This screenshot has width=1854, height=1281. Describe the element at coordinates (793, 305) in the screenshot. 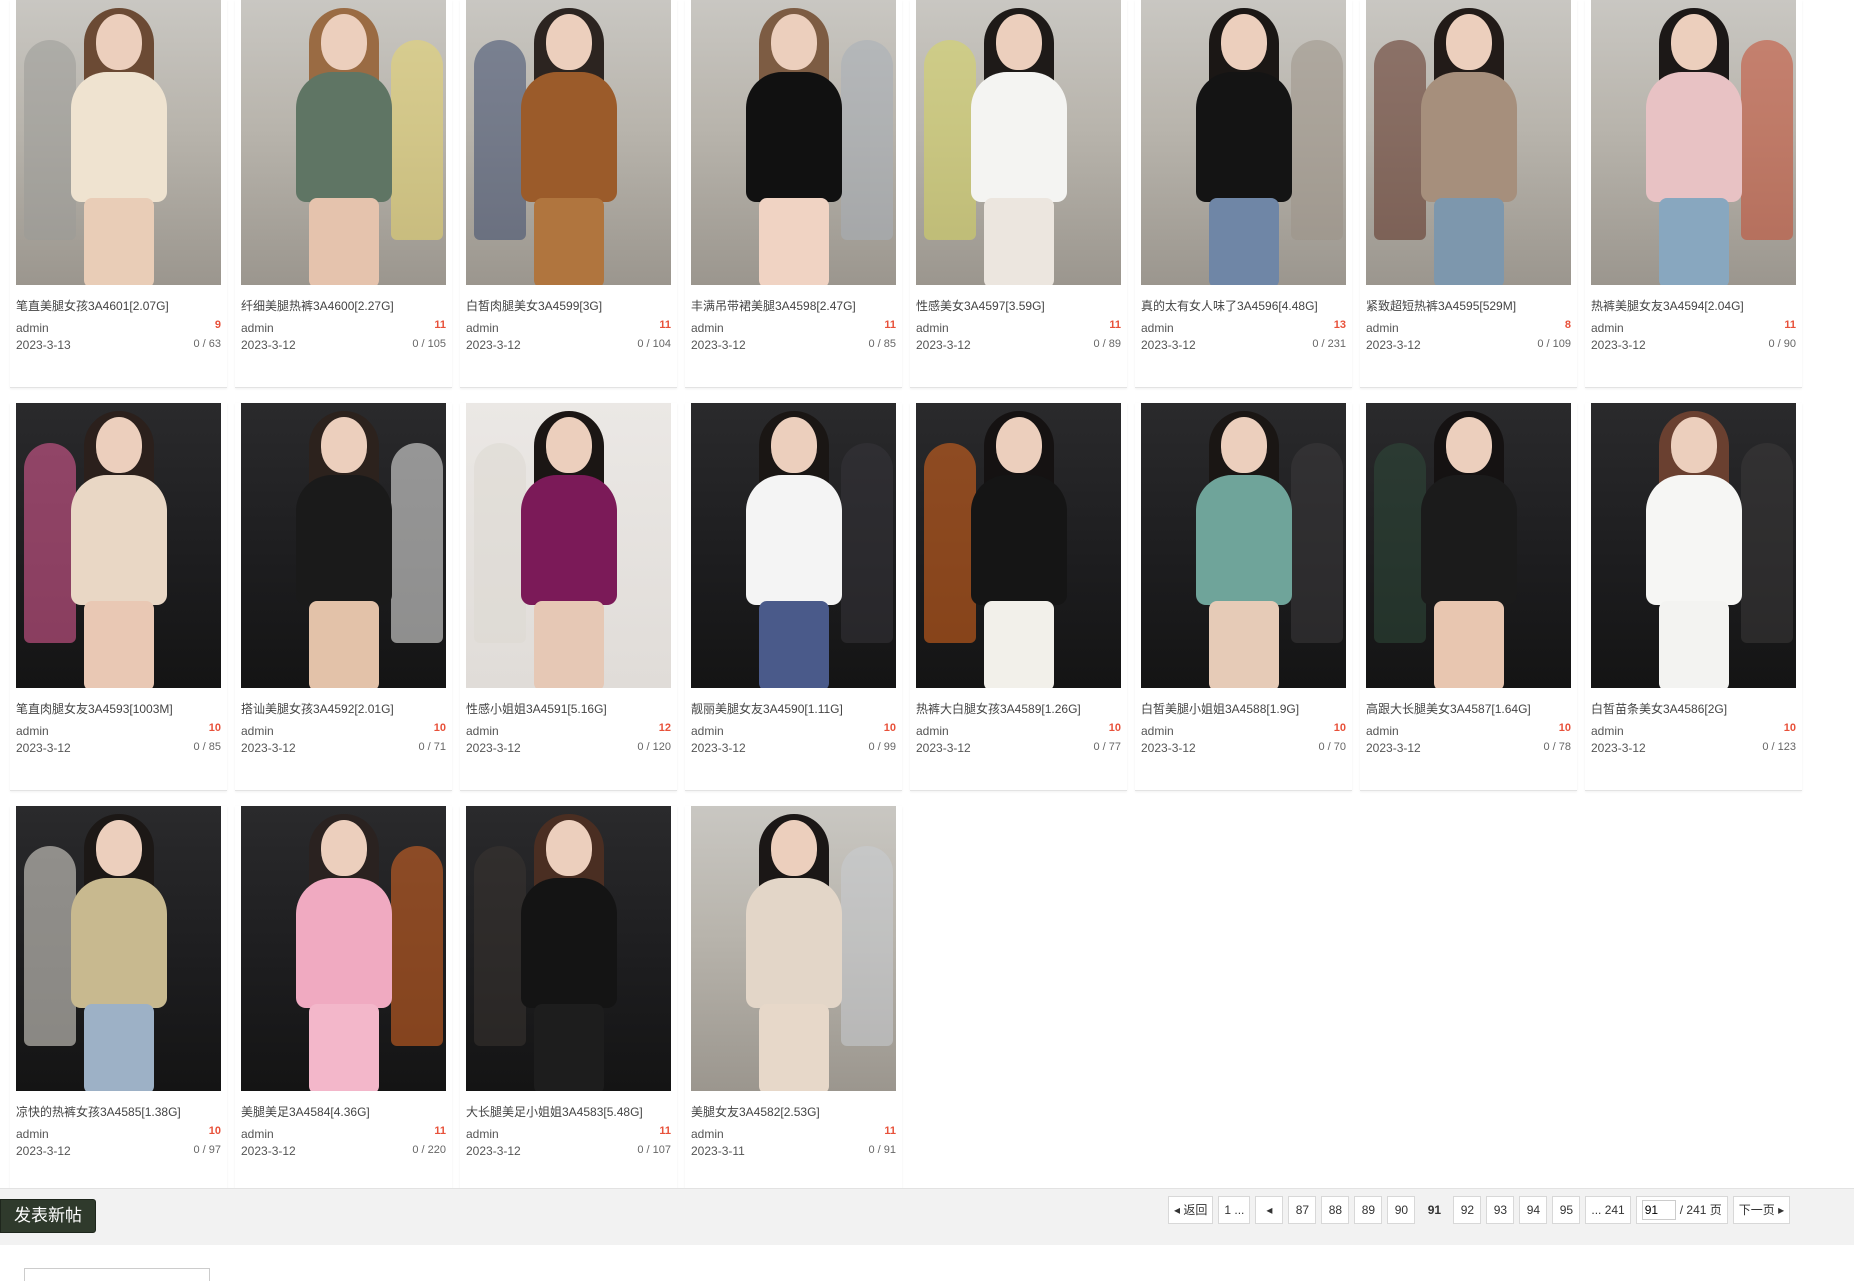

I see `post-title: 丰满吊带裙美腿3A4598[2.47G]` at that location.